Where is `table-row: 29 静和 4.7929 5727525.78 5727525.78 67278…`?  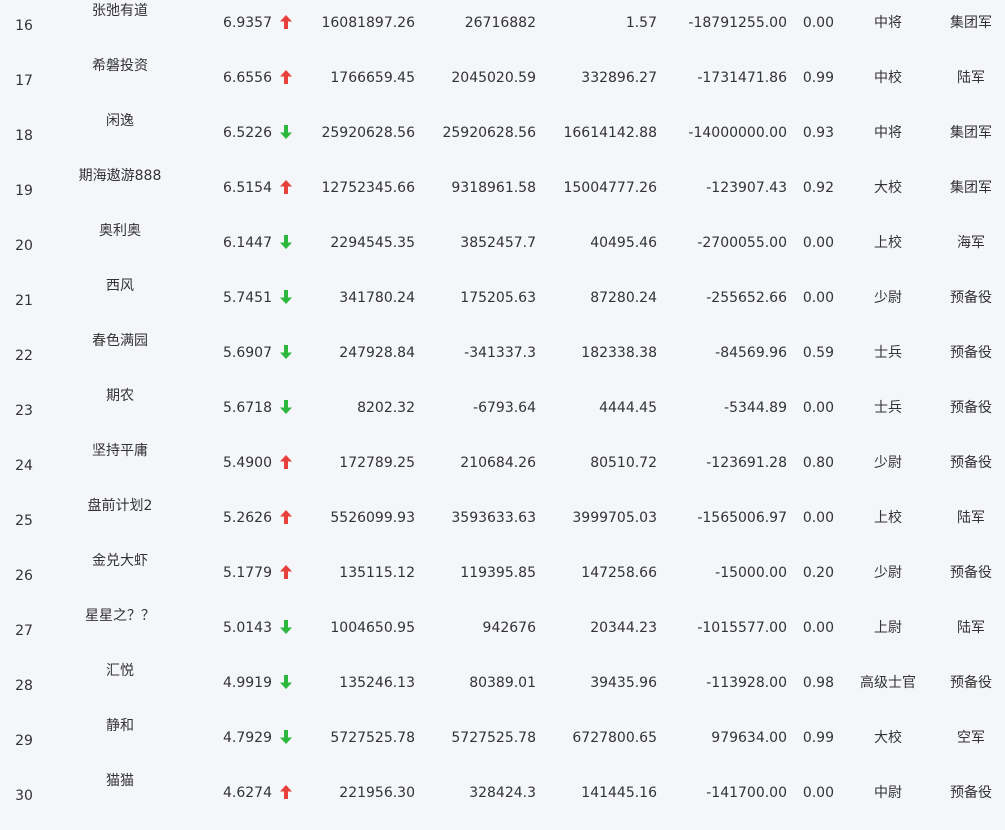
table-row: 29 静和 4.7929 5727525.78 5727525.78 67278… is located at coordinates (502, 746).